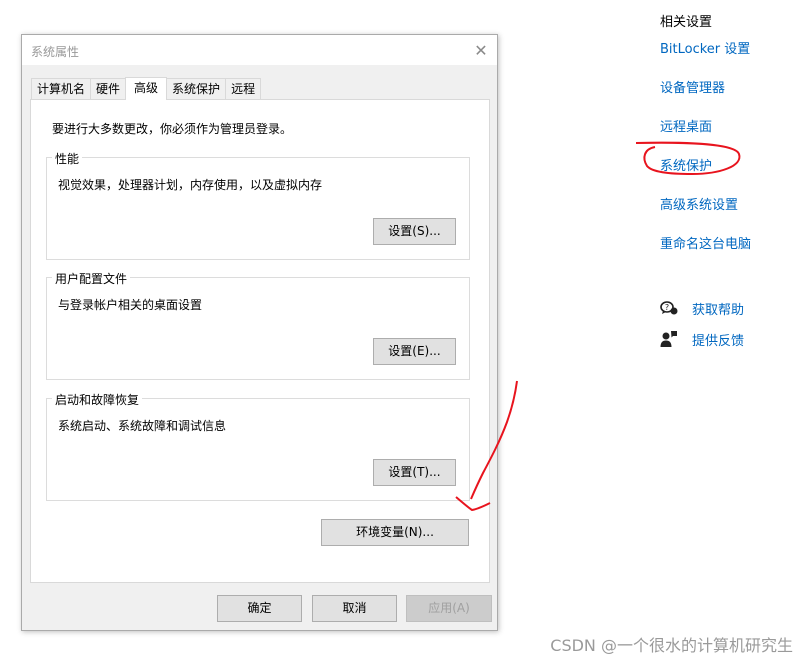  I want to click on cancel-button: 取消, so click(354, 608).